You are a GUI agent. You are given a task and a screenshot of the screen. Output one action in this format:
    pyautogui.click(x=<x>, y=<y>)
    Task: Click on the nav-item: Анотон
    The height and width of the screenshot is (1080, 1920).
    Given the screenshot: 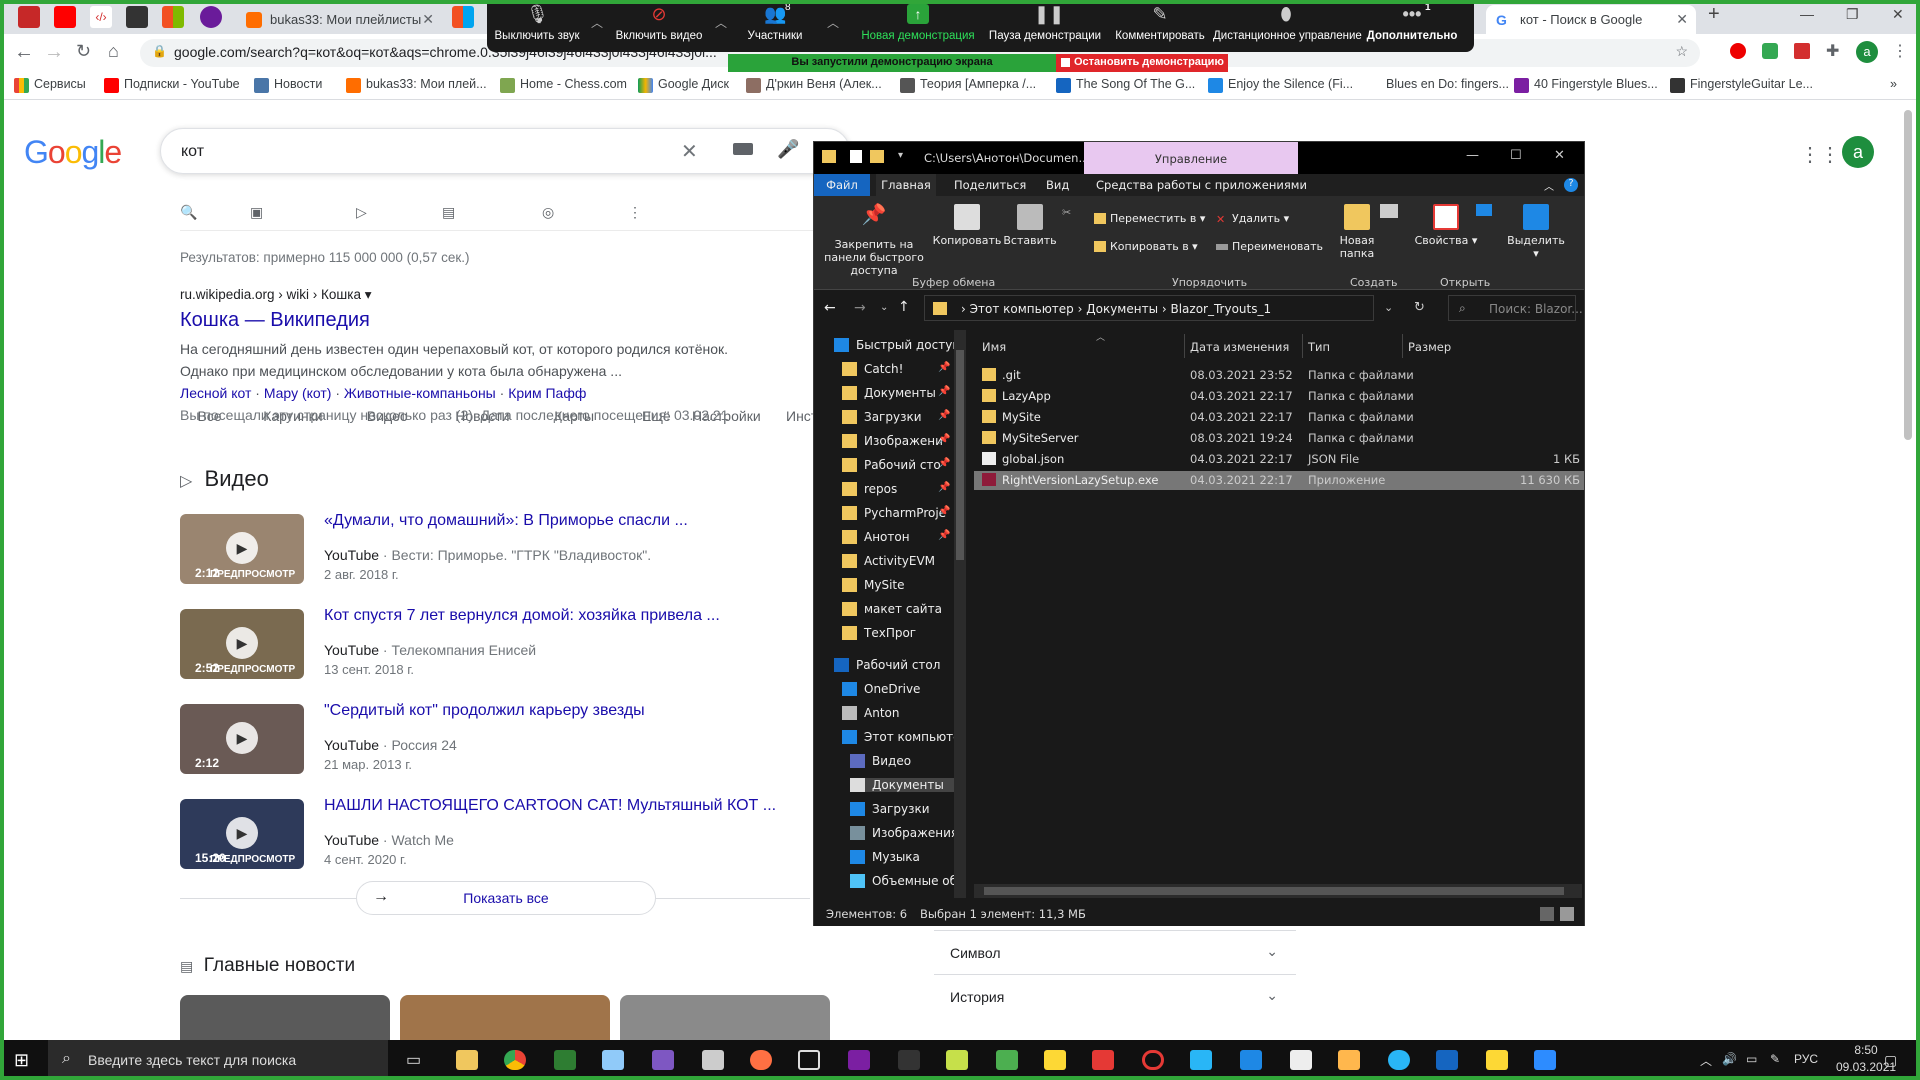 What is the action you would take?
    pyautogui.click(x=876, y=537)
    